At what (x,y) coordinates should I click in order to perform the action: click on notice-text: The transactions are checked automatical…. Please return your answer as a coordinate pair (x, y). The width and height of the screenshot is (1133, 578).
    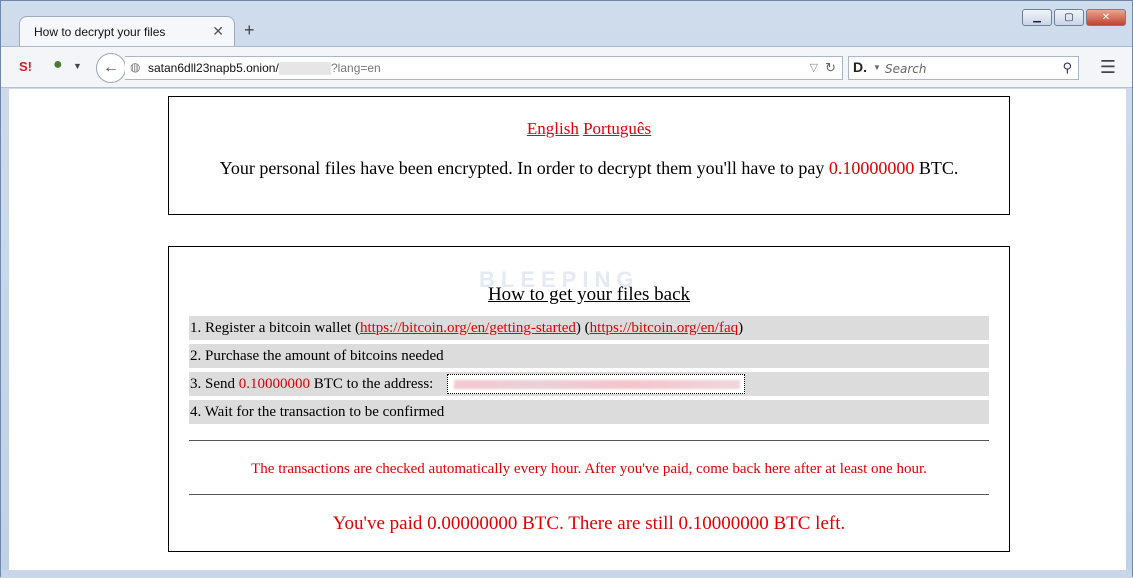
    Looking at the image, I should click on (589, 469).